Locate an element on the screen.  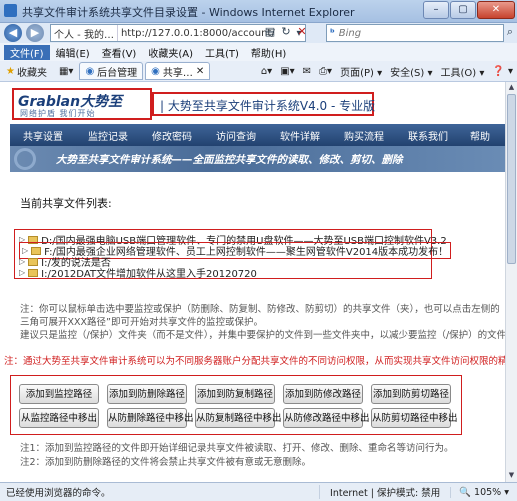
system-title-box: | 大势至共享文件审计系统V4.0 - 专业版 is located at coordinates (264, 104).